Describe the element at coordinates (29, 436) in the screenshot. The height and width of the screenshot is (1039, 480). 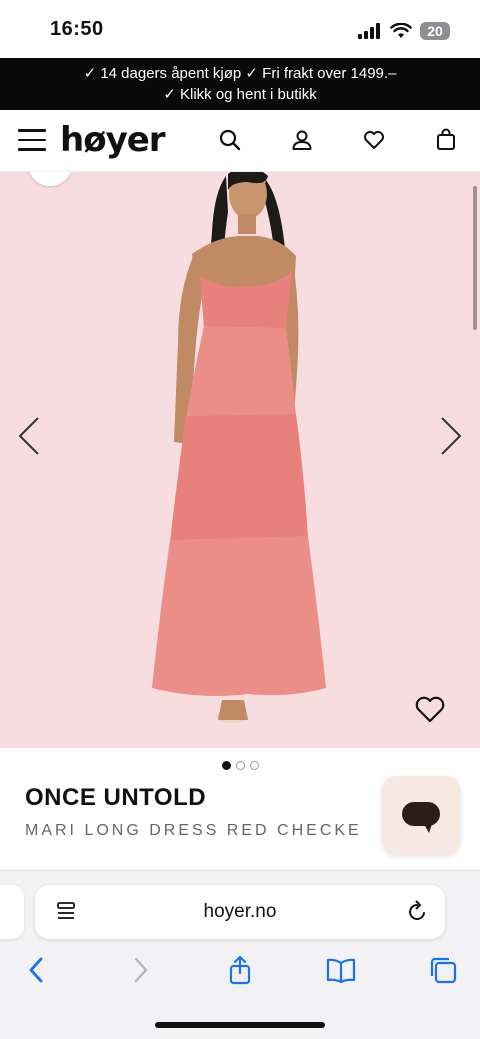
I see `previous-image-arrow` at that location.